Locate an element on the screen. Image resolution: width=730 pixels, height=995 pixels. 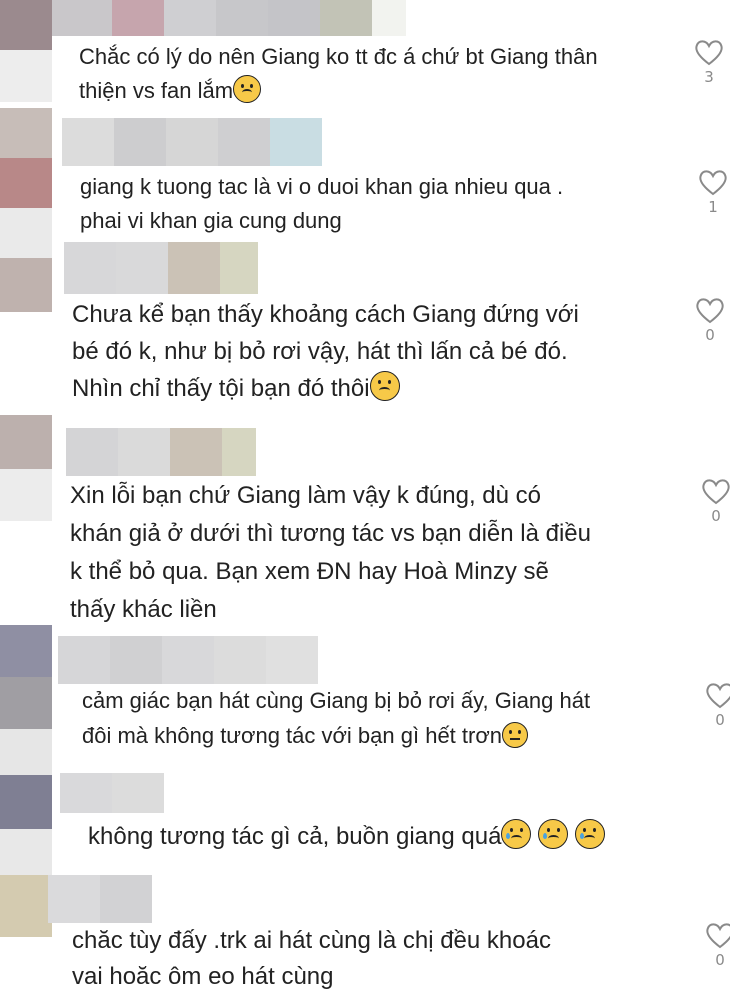
like-button: 1 is located at coordinates (712, 192).